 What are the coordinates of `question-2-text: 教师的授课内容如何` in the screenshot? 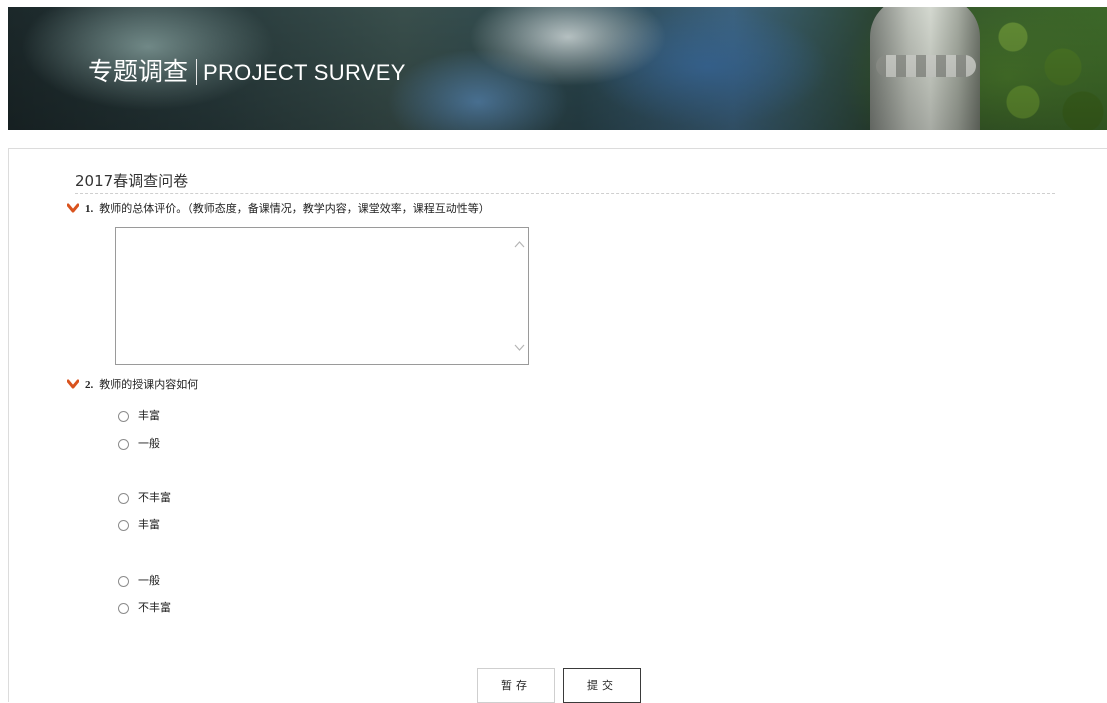 It's located at (149, 384).